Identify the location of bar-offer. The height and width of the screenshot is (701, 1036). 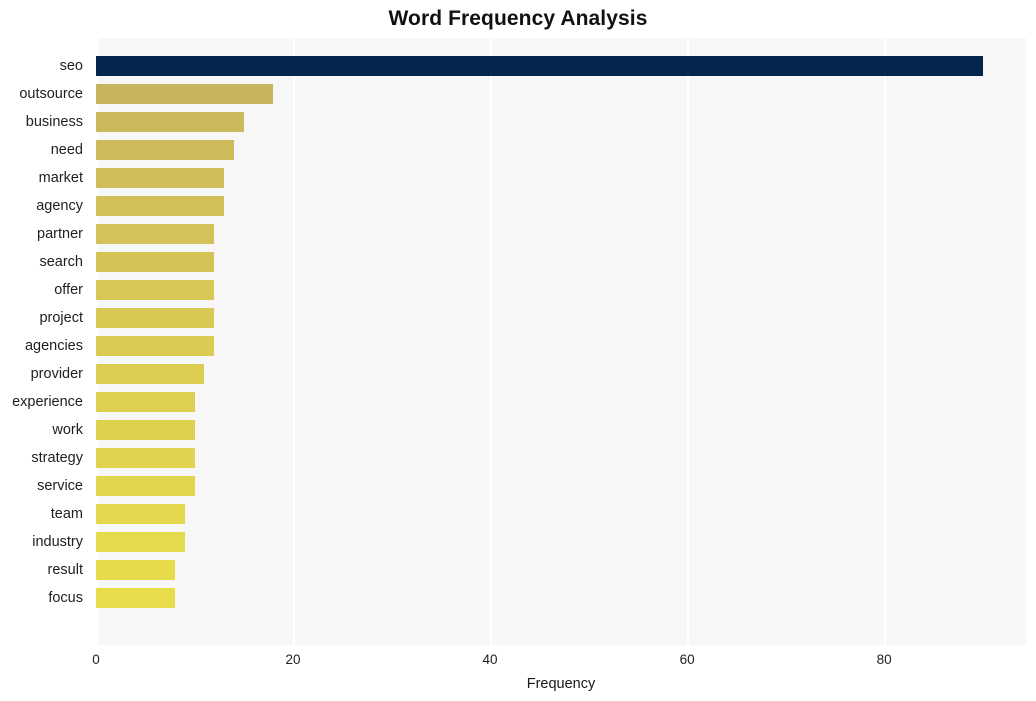
(155, 290).